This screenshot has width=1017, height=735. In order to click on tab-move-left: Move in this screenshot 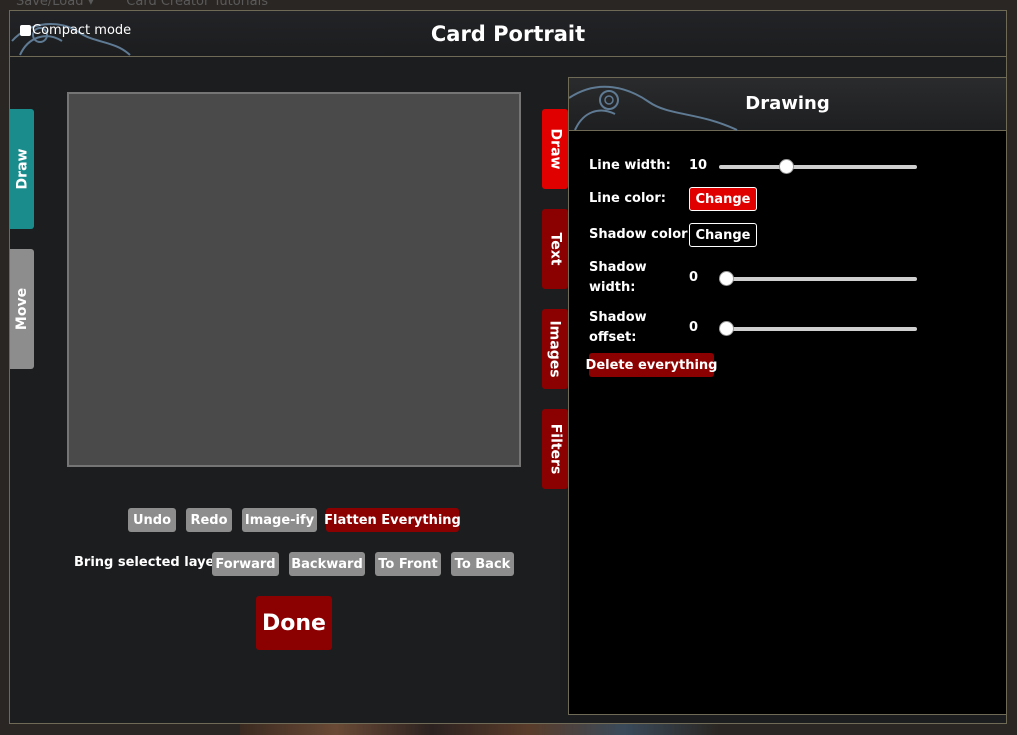, I will do `click(22, 309)`.